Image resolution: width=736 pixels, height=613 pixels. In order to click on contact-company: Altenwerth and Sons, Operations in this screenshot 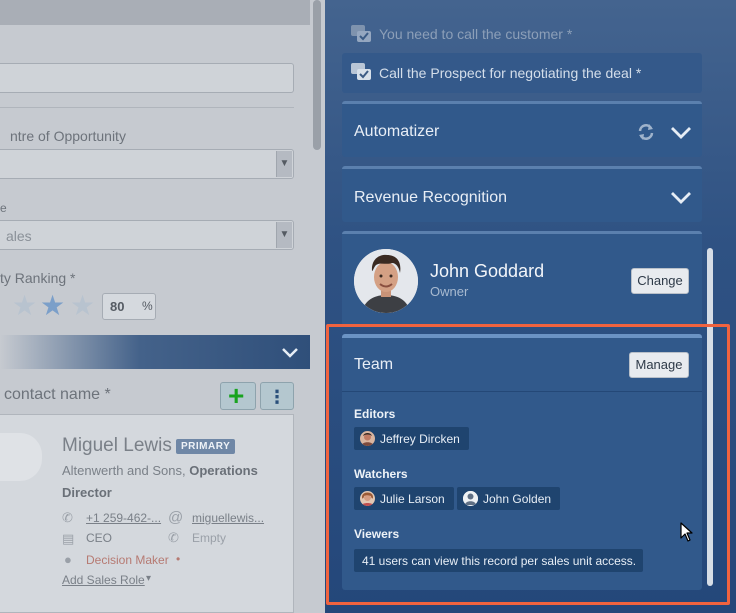, I will do `click(160, 470)`.